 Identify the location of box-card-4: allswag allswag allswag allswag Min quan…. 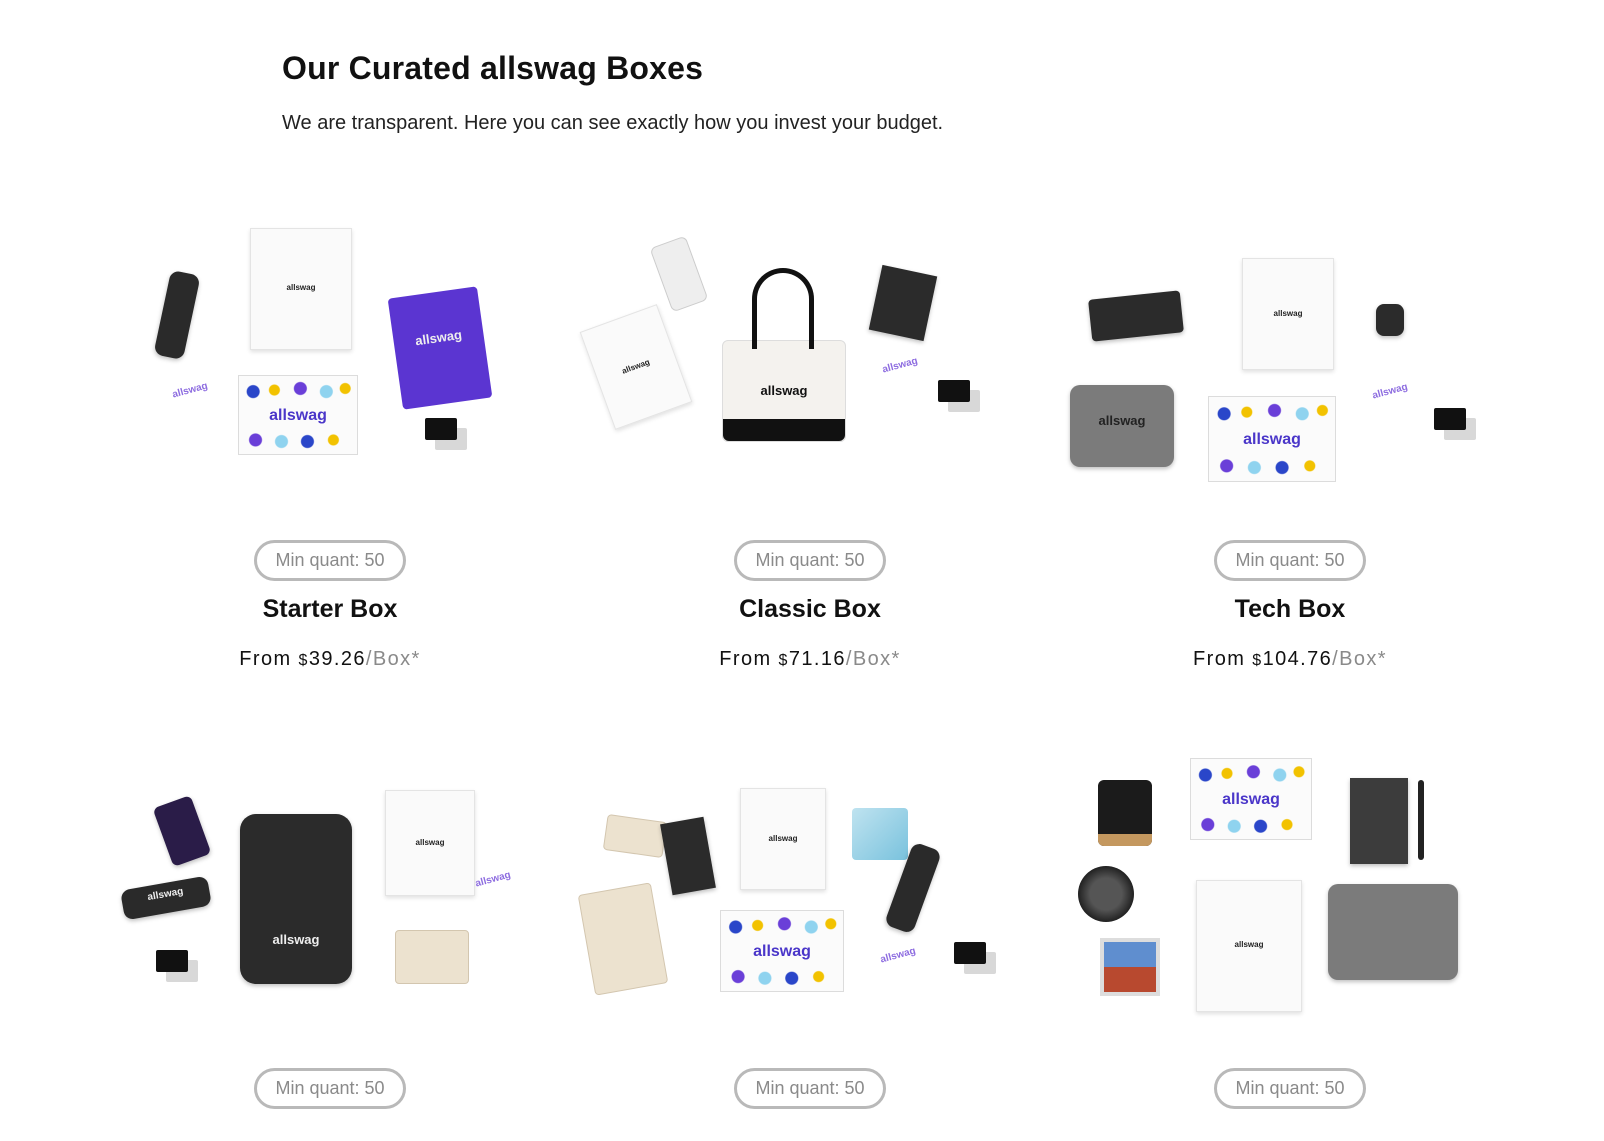
(330, 923).